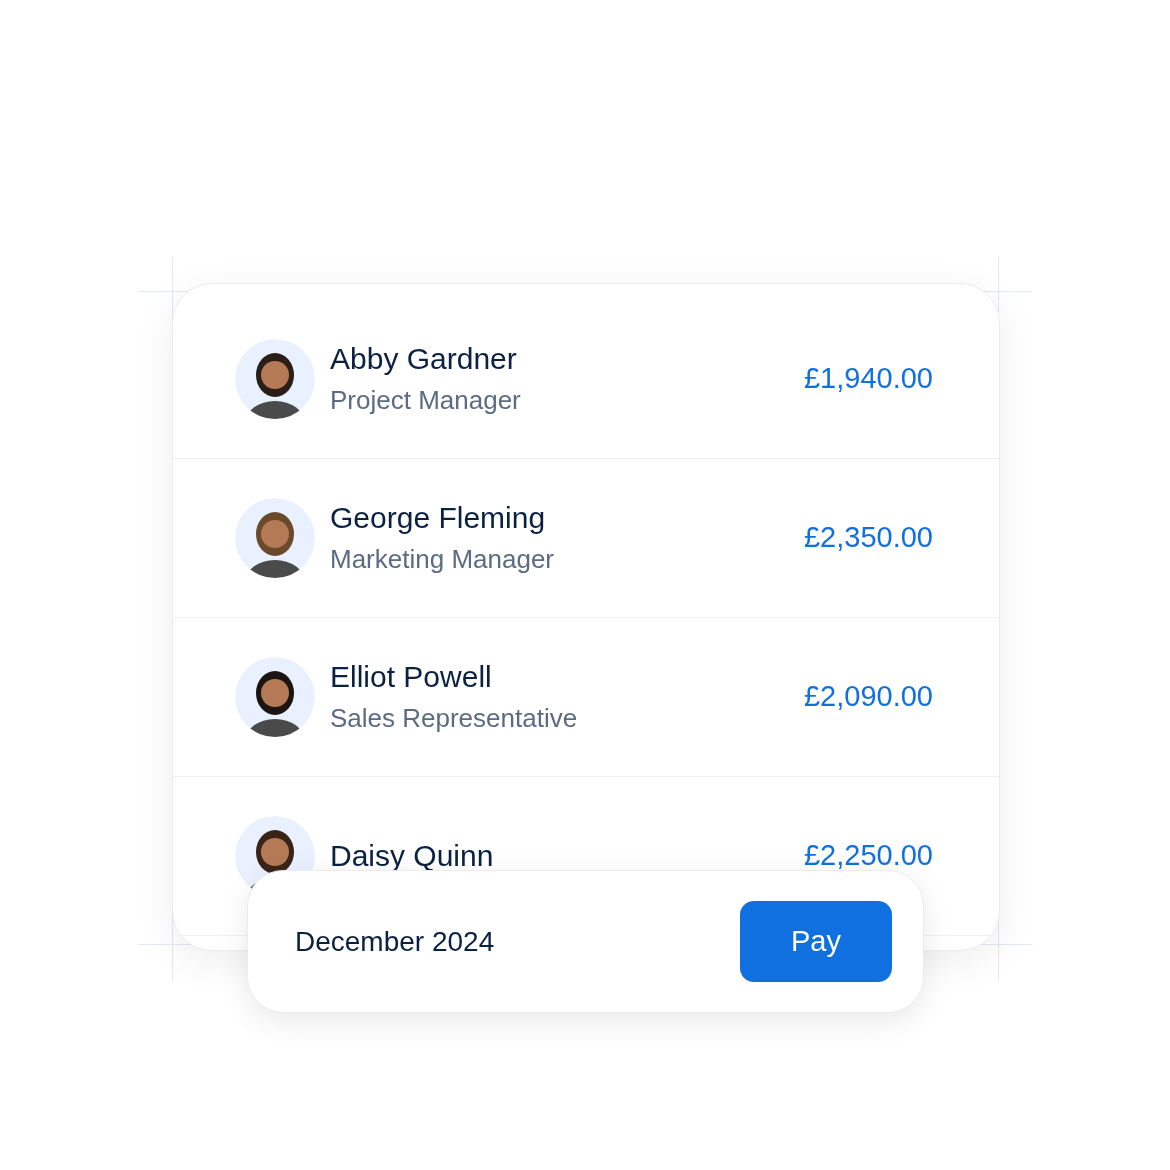 Image resolution: width=1170 pixels, height=1170 pixels. Describe the element at coordinates (868, 538) in the screenshot. I see `salary-amount: £2,350.00` at that location.